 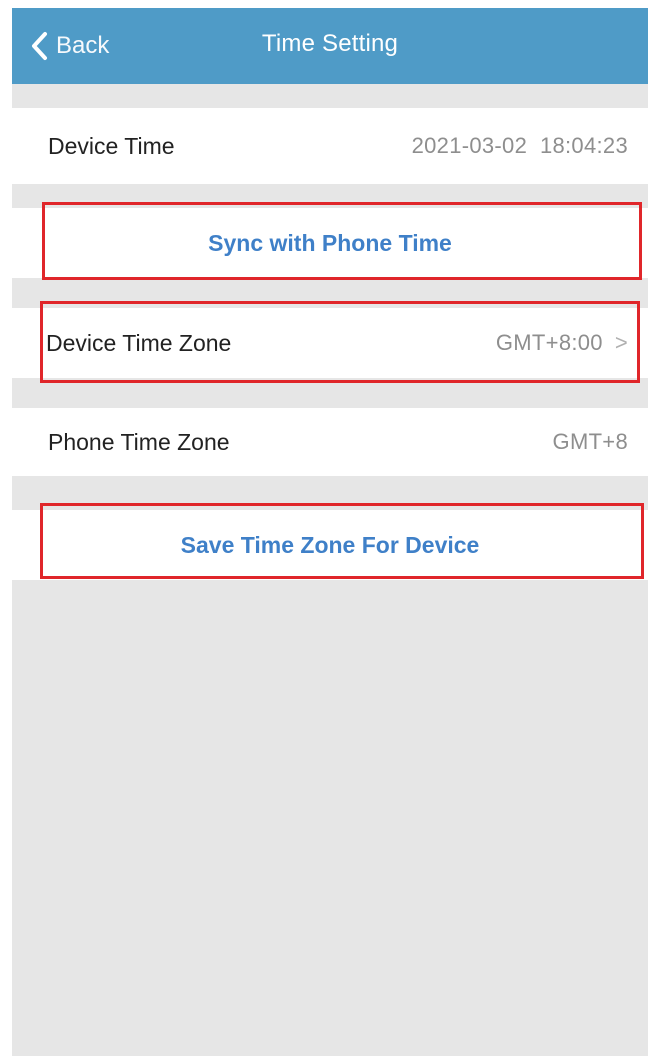 What do you see at coordinates (139, 441) in the screenshot?
I see `phone-time-zone-label: Phone Time Zone` at bounding box center [139, 441].